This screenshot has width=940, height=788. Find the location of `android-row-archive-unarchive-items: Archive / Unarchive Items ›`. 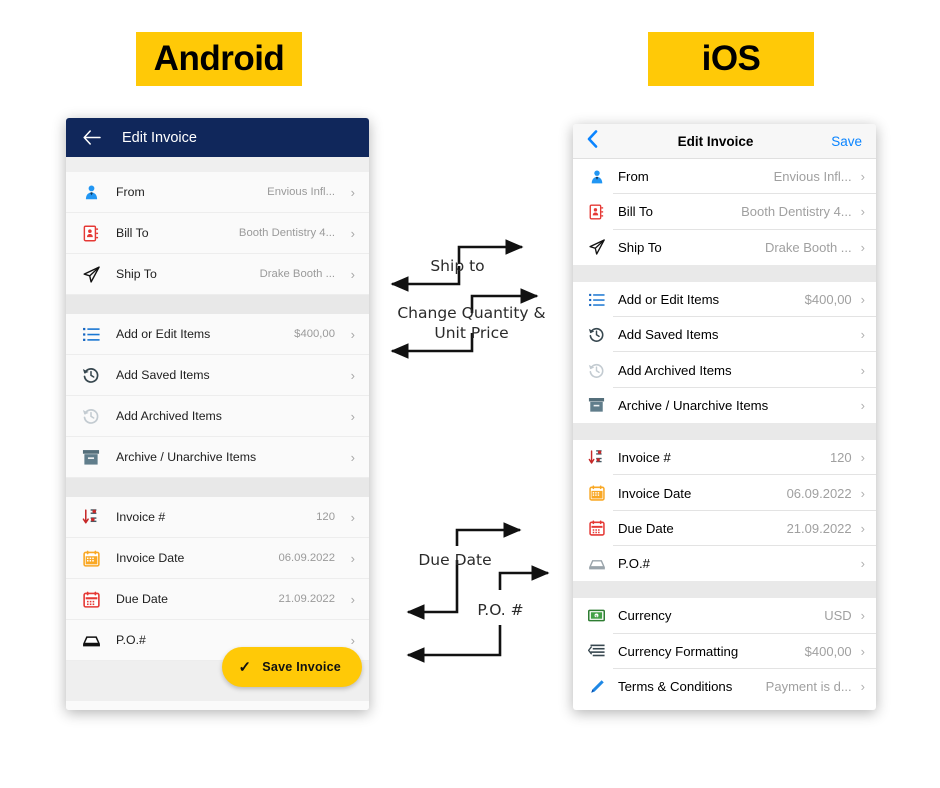

android-row-archive-unarchive-items: Archive / Unarchive Items › is located at coordinates (217, 457).